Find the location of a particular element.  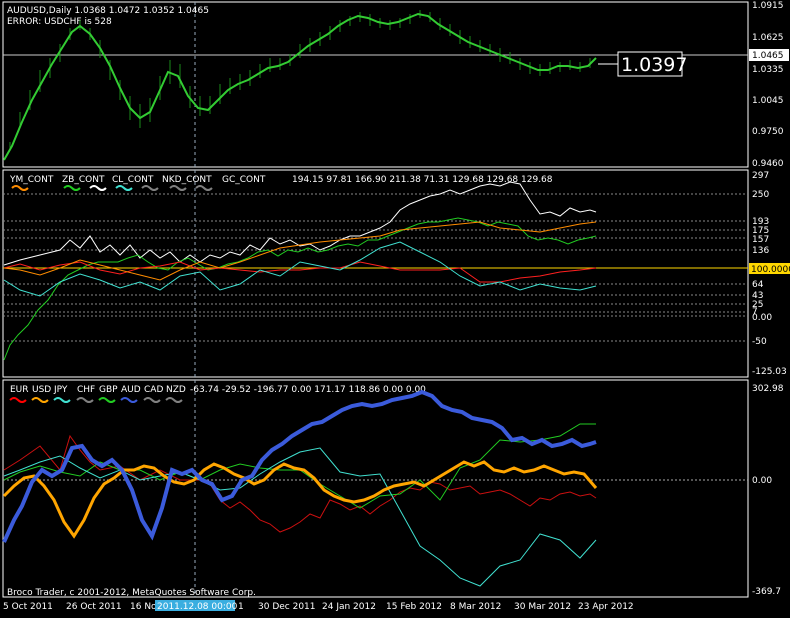

ind1-y-tick: -125.03 is located at coordinates (769, 372).